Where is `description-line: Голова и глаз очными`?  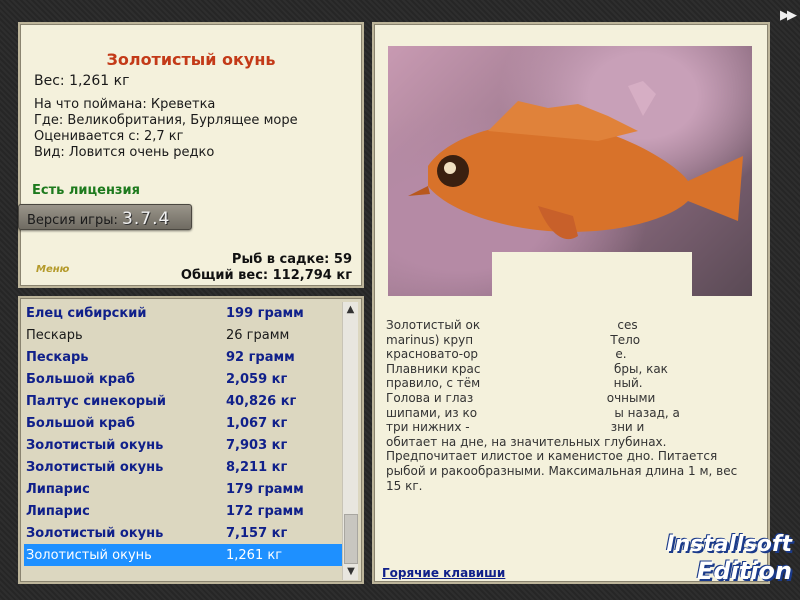
description-line: Голова и глаз очными is located at coordinates (521, 397).